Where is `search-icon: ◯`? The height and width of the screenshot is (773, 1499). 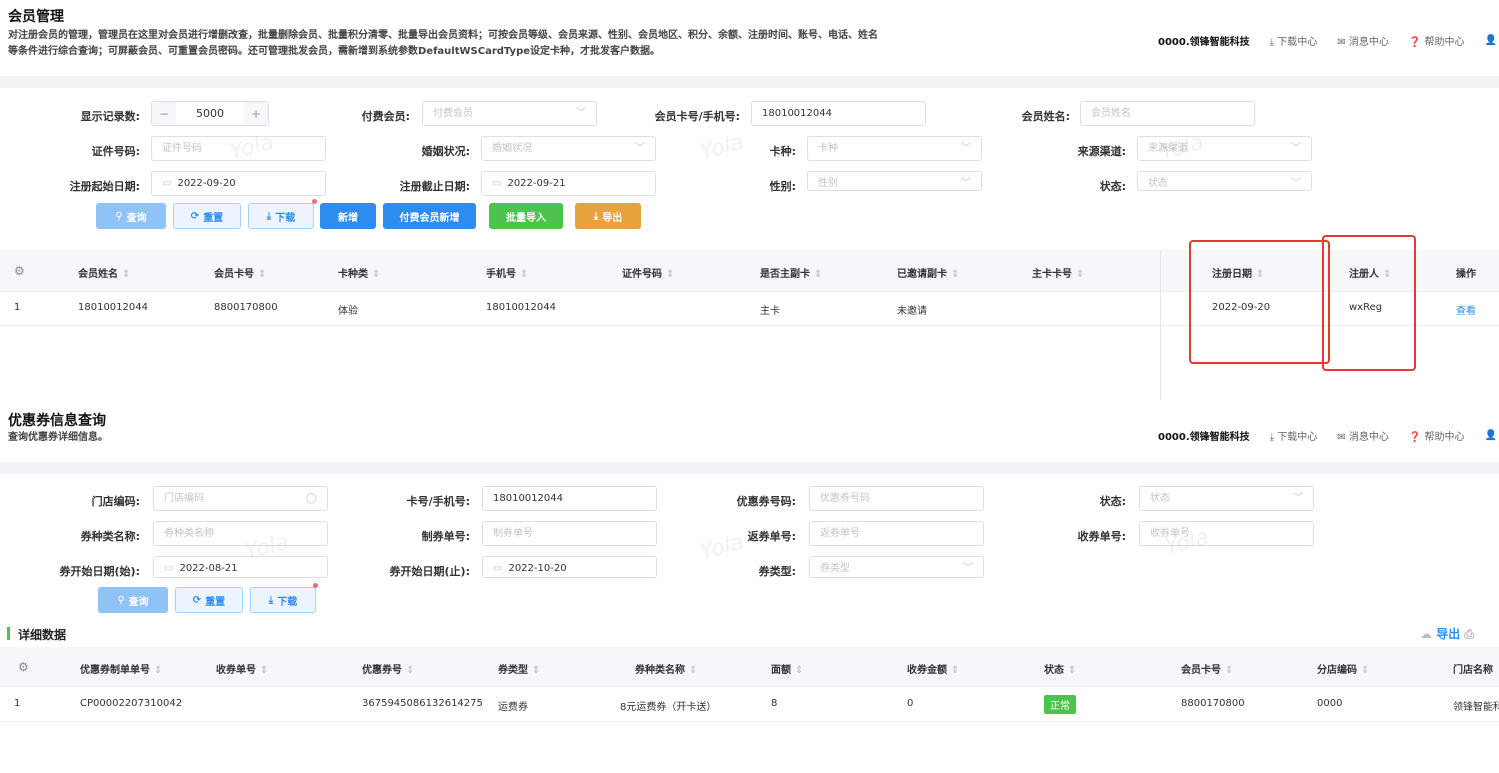 search-icon: ◯ is located at coordinates (311, 498).